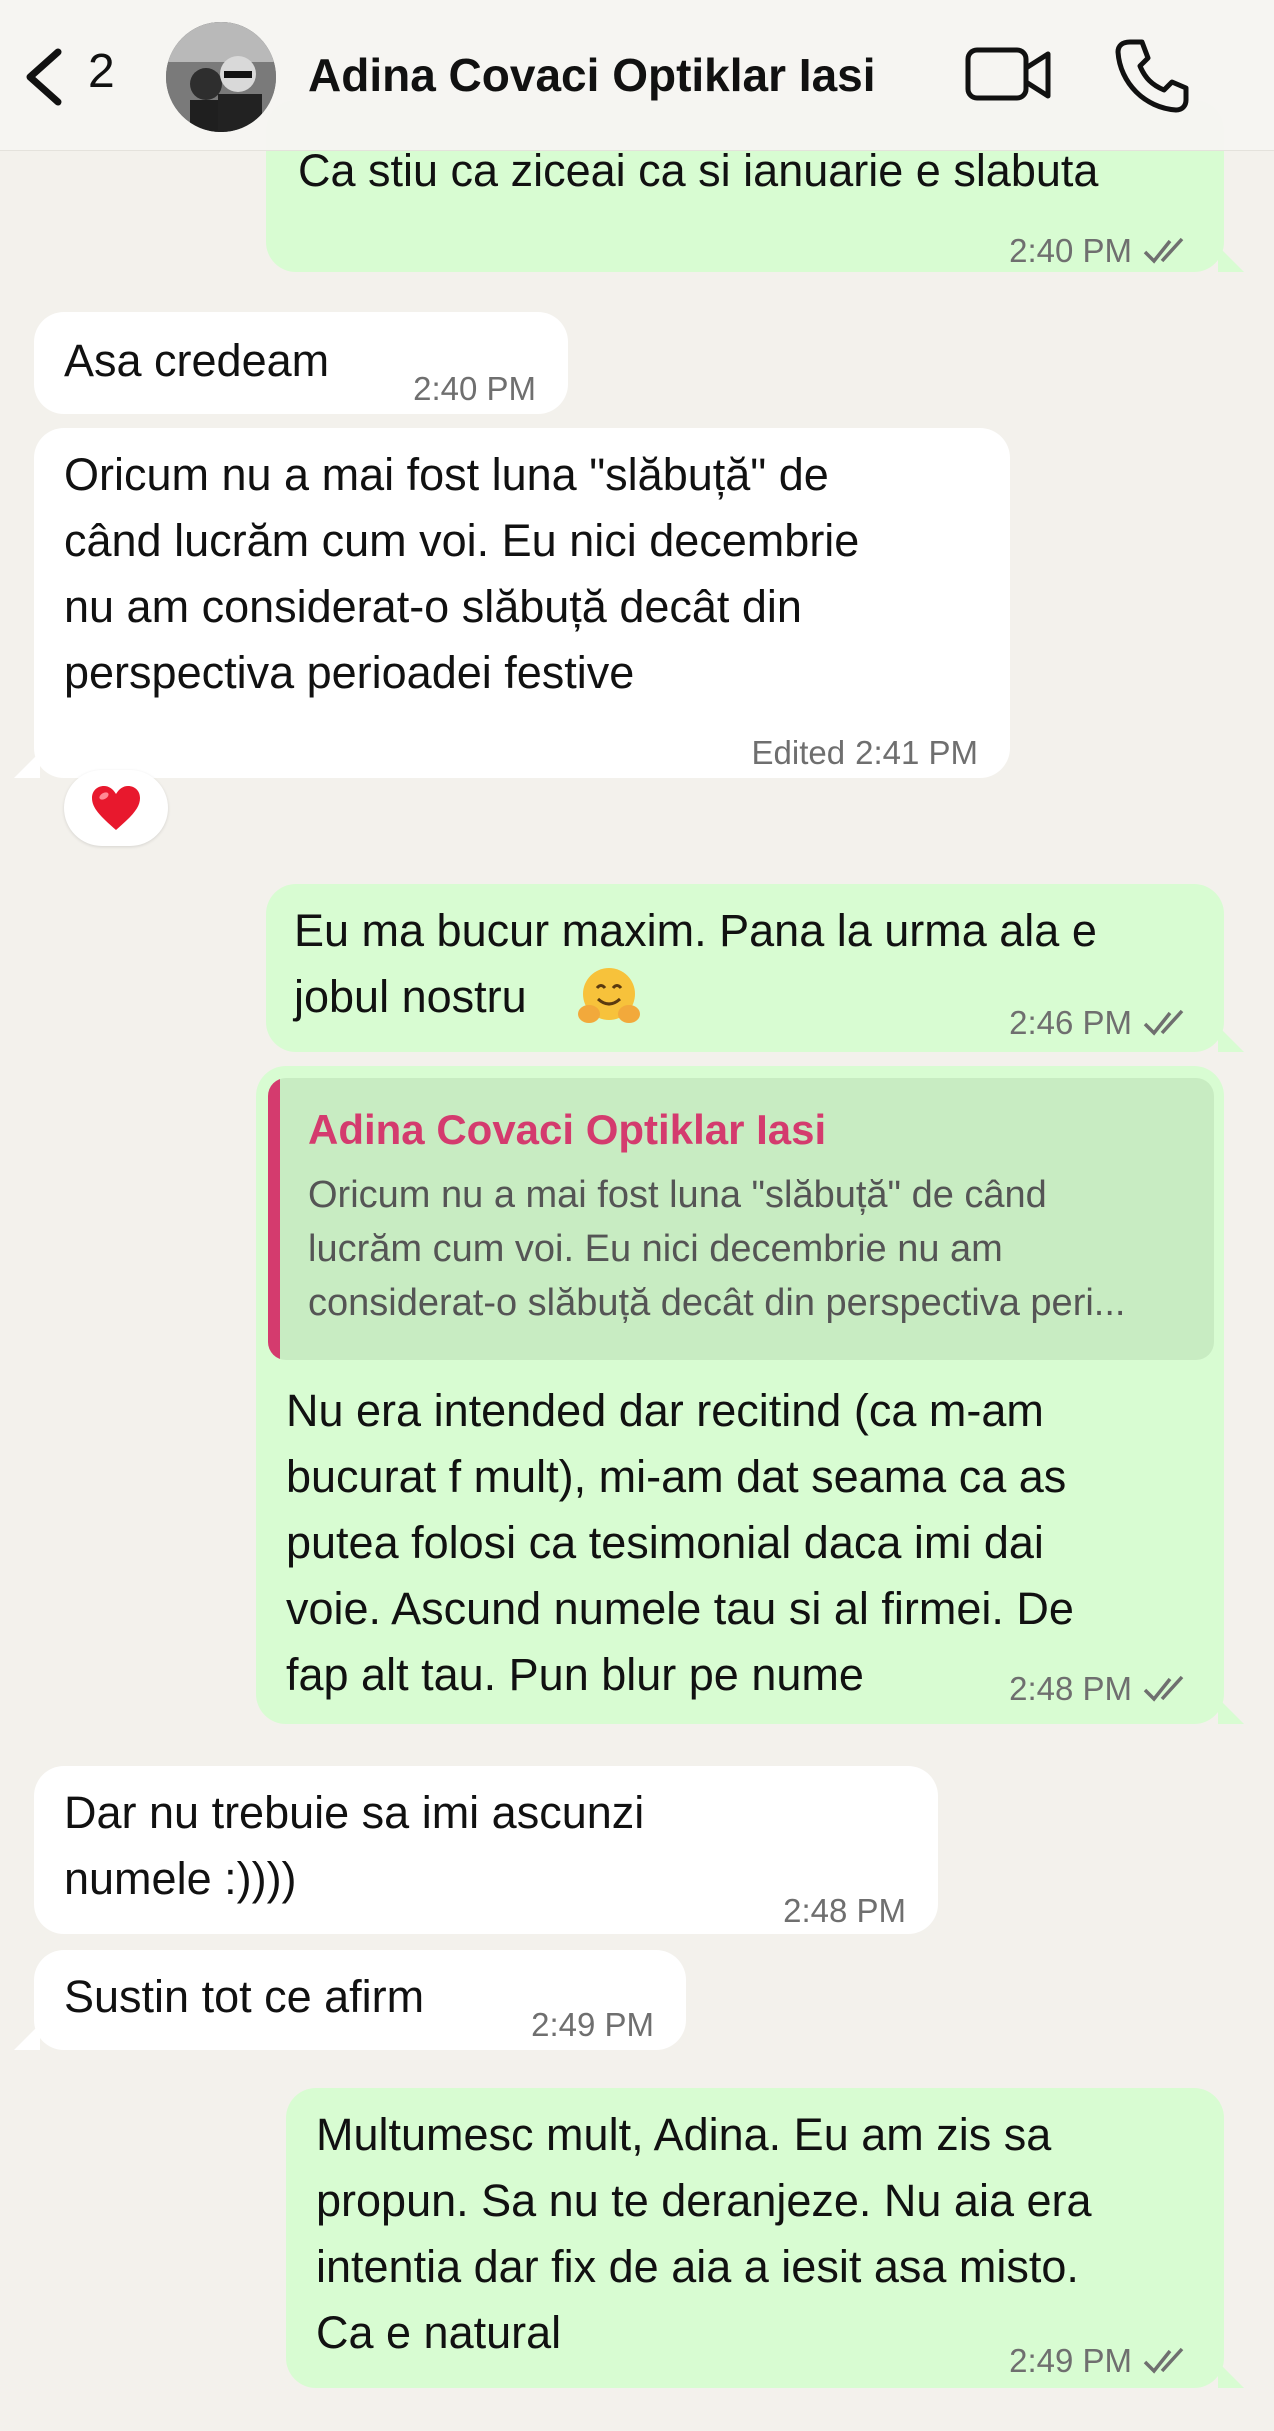  I want to click on message-text: Sustin tot ce afirm, so click(244, 1996).